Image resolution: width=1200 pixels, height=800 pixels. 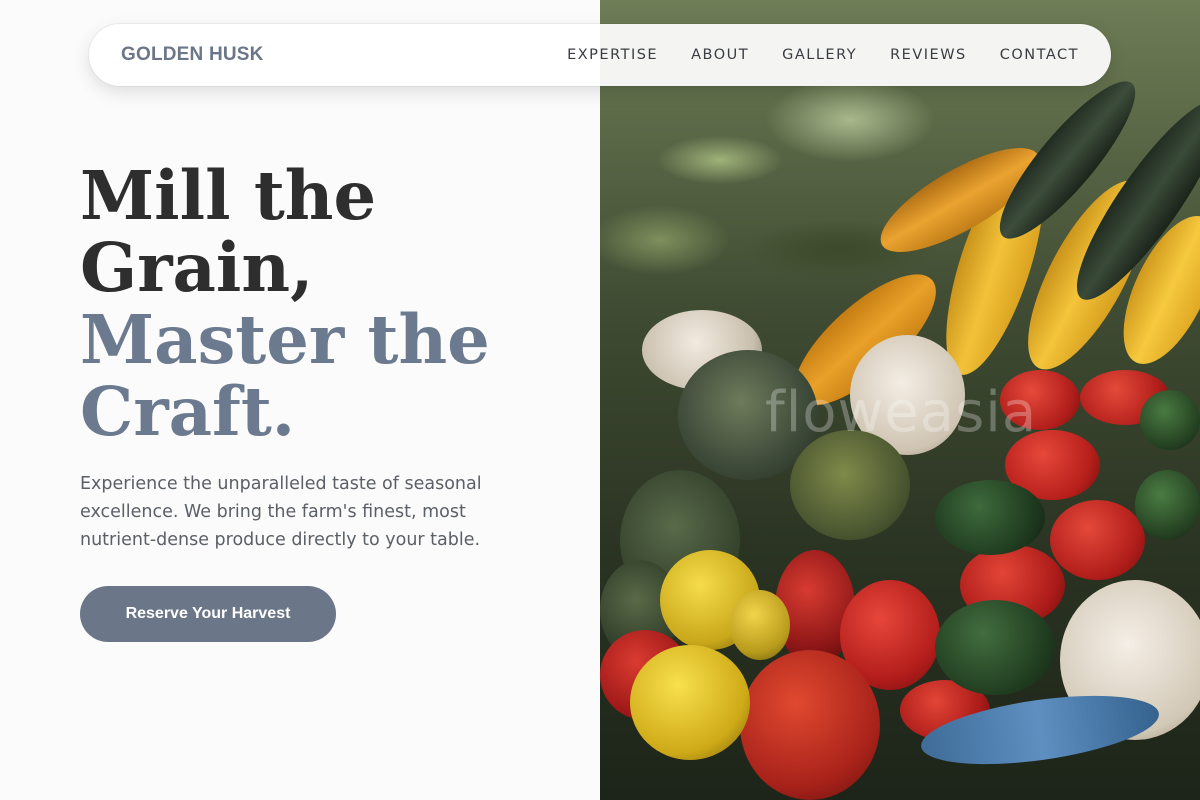 I want to click on image-watermark: floweasia, so click(x=901, y=412).